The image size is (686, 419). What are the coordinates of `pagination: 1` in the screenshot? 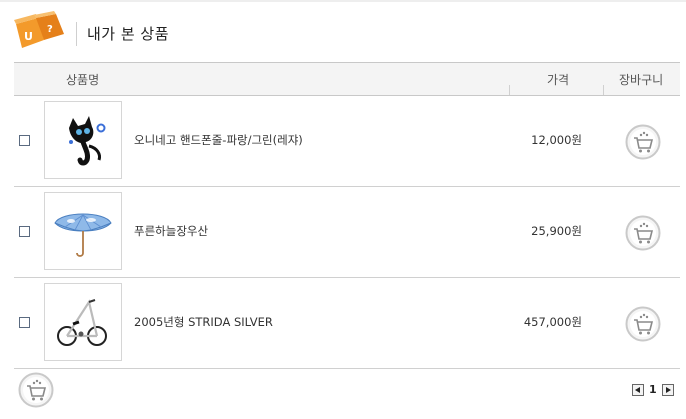 It's located at (653, 390).